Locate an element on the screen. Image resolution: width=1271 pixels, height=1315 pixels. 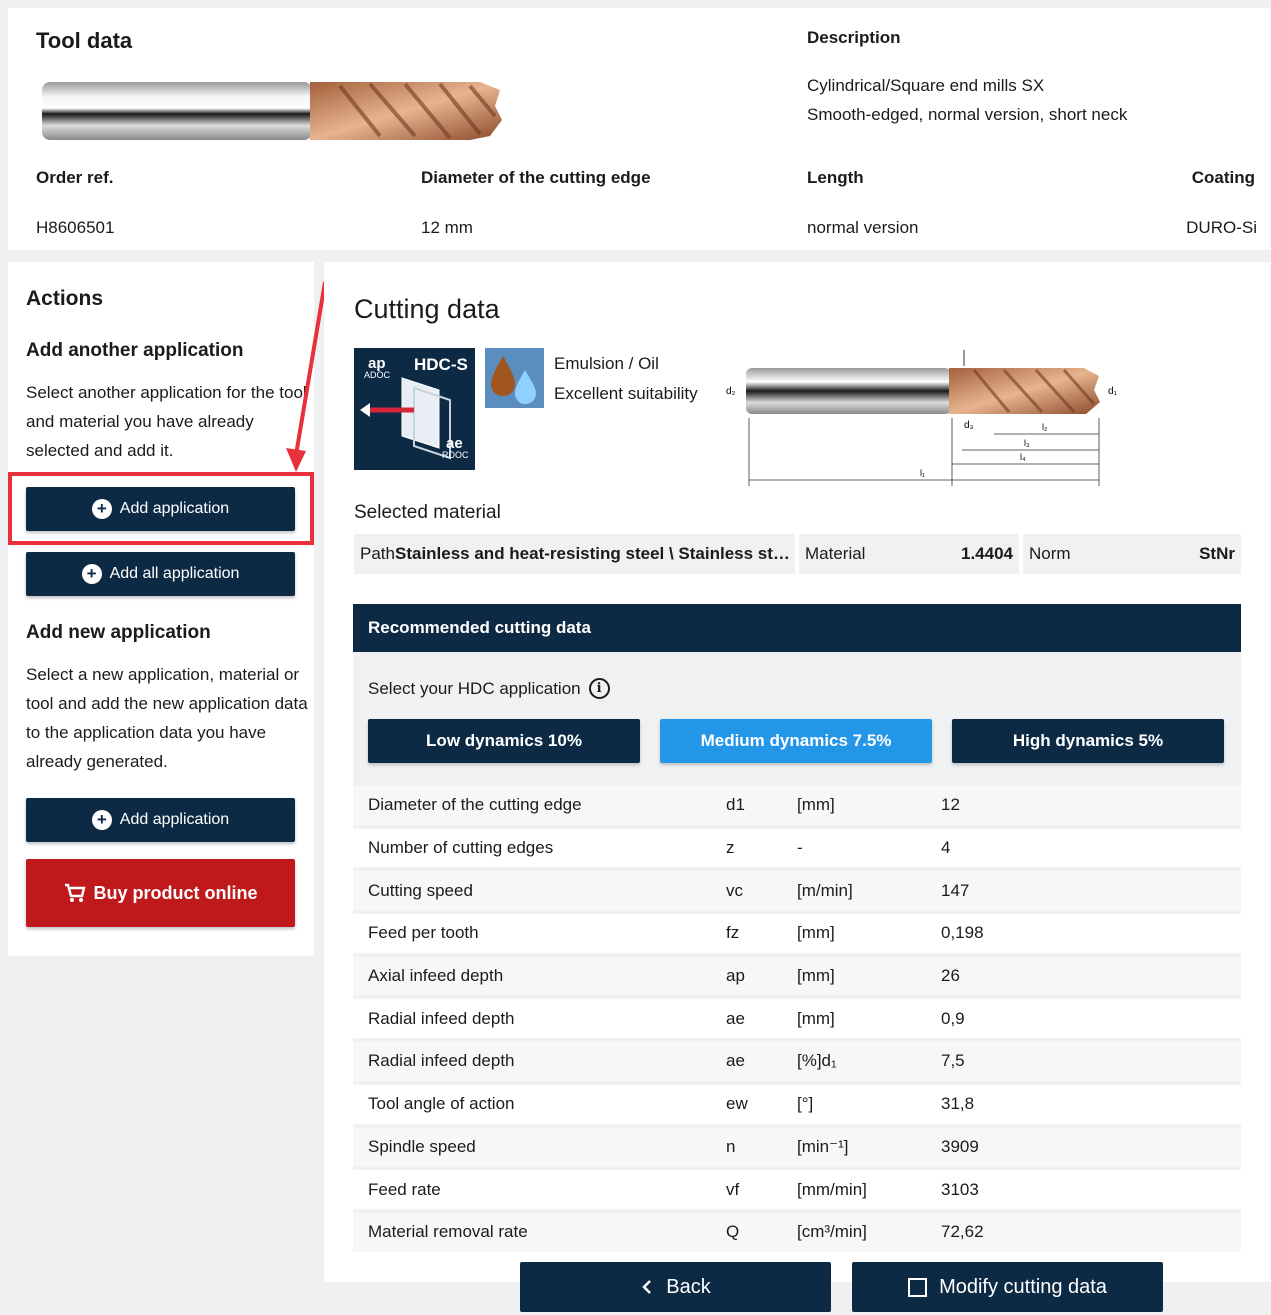
row-unit: [cm³/min] is located at coordinates (832, 1232).